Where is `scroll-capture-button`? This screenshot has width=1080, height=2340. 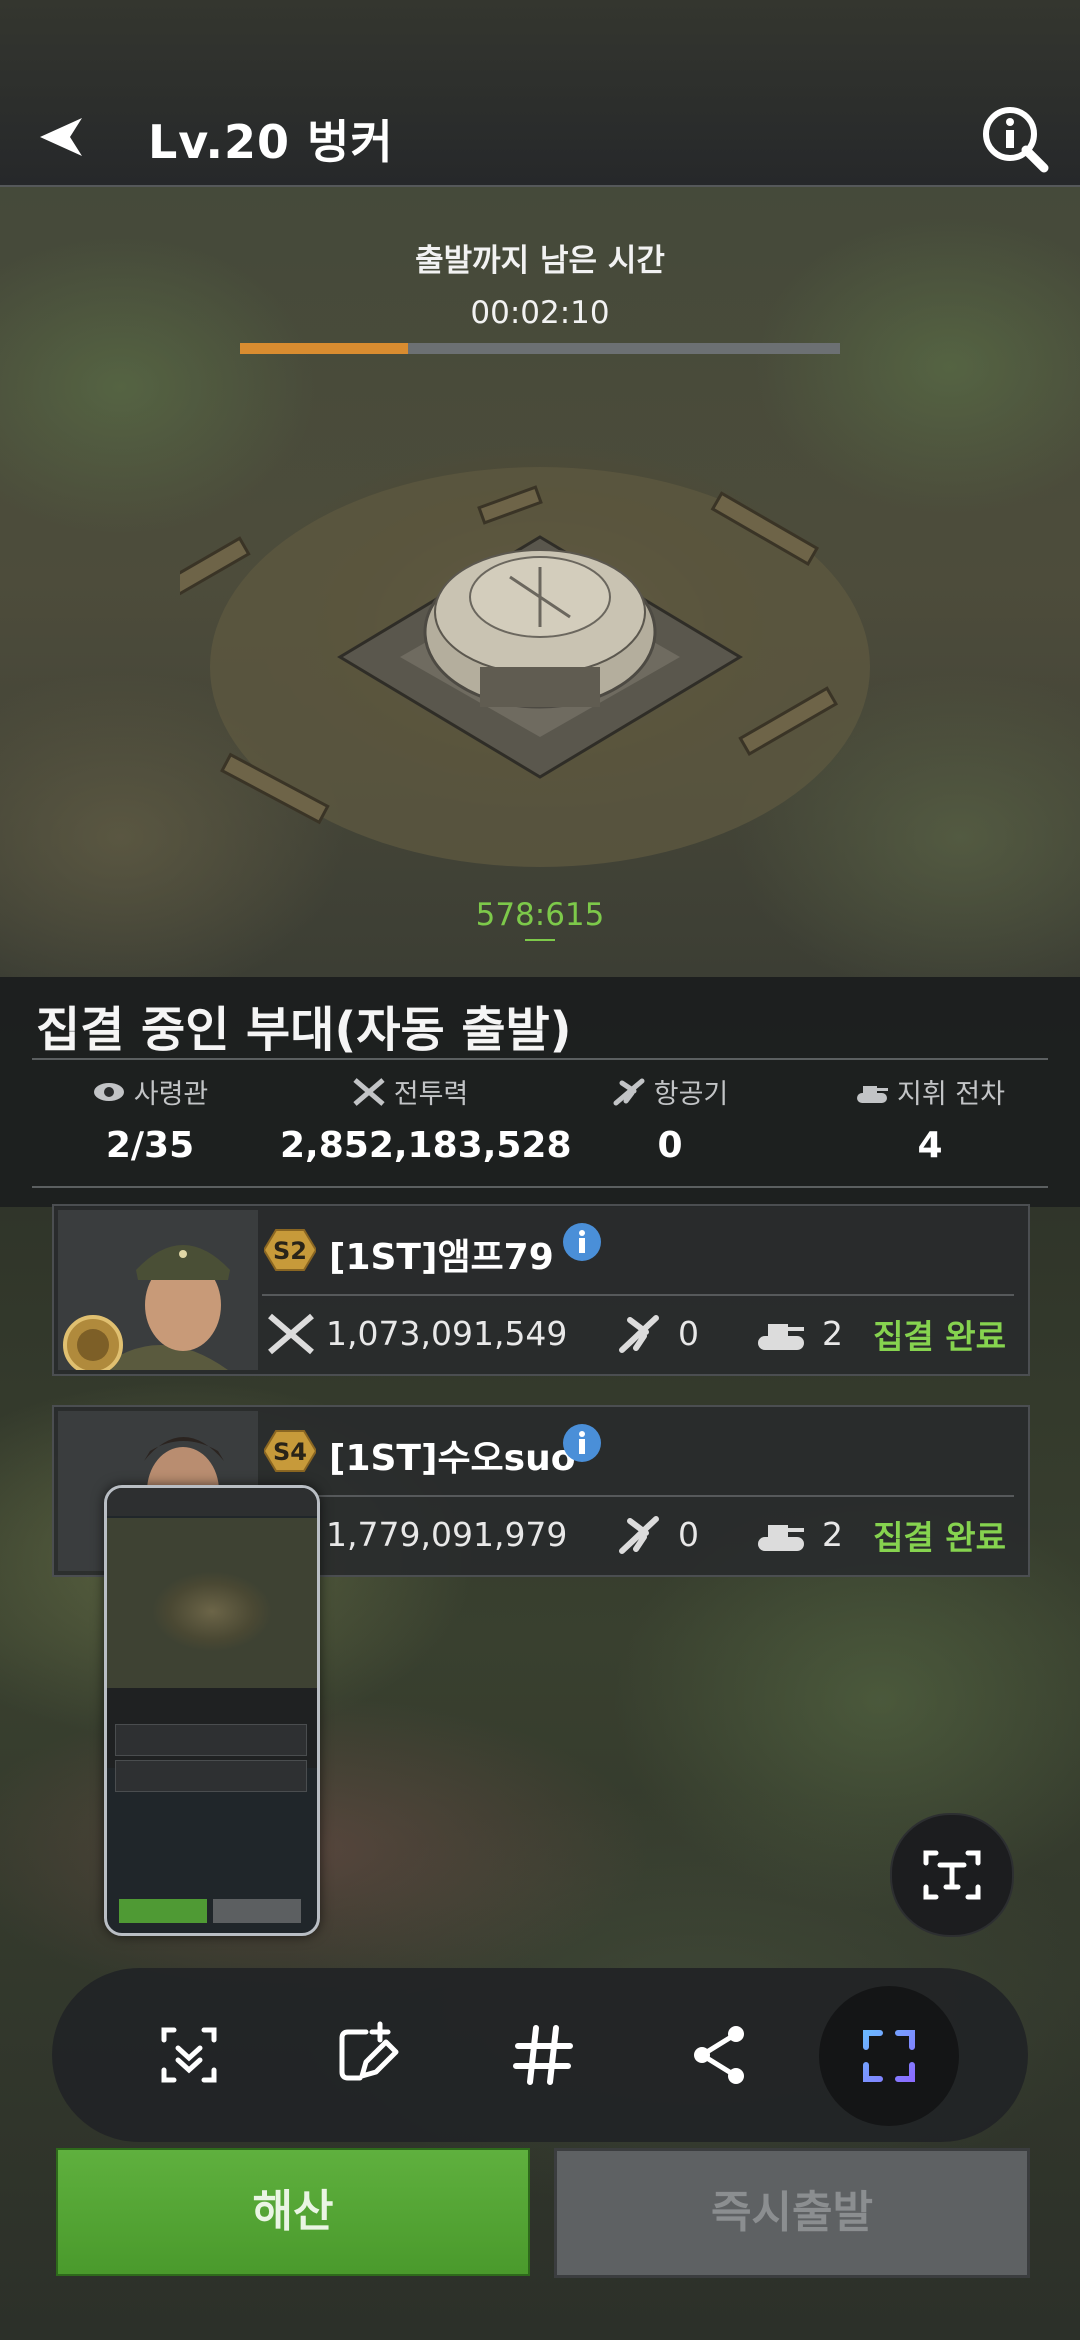 scroll-capture-button is located at coordinates (189, 2055).